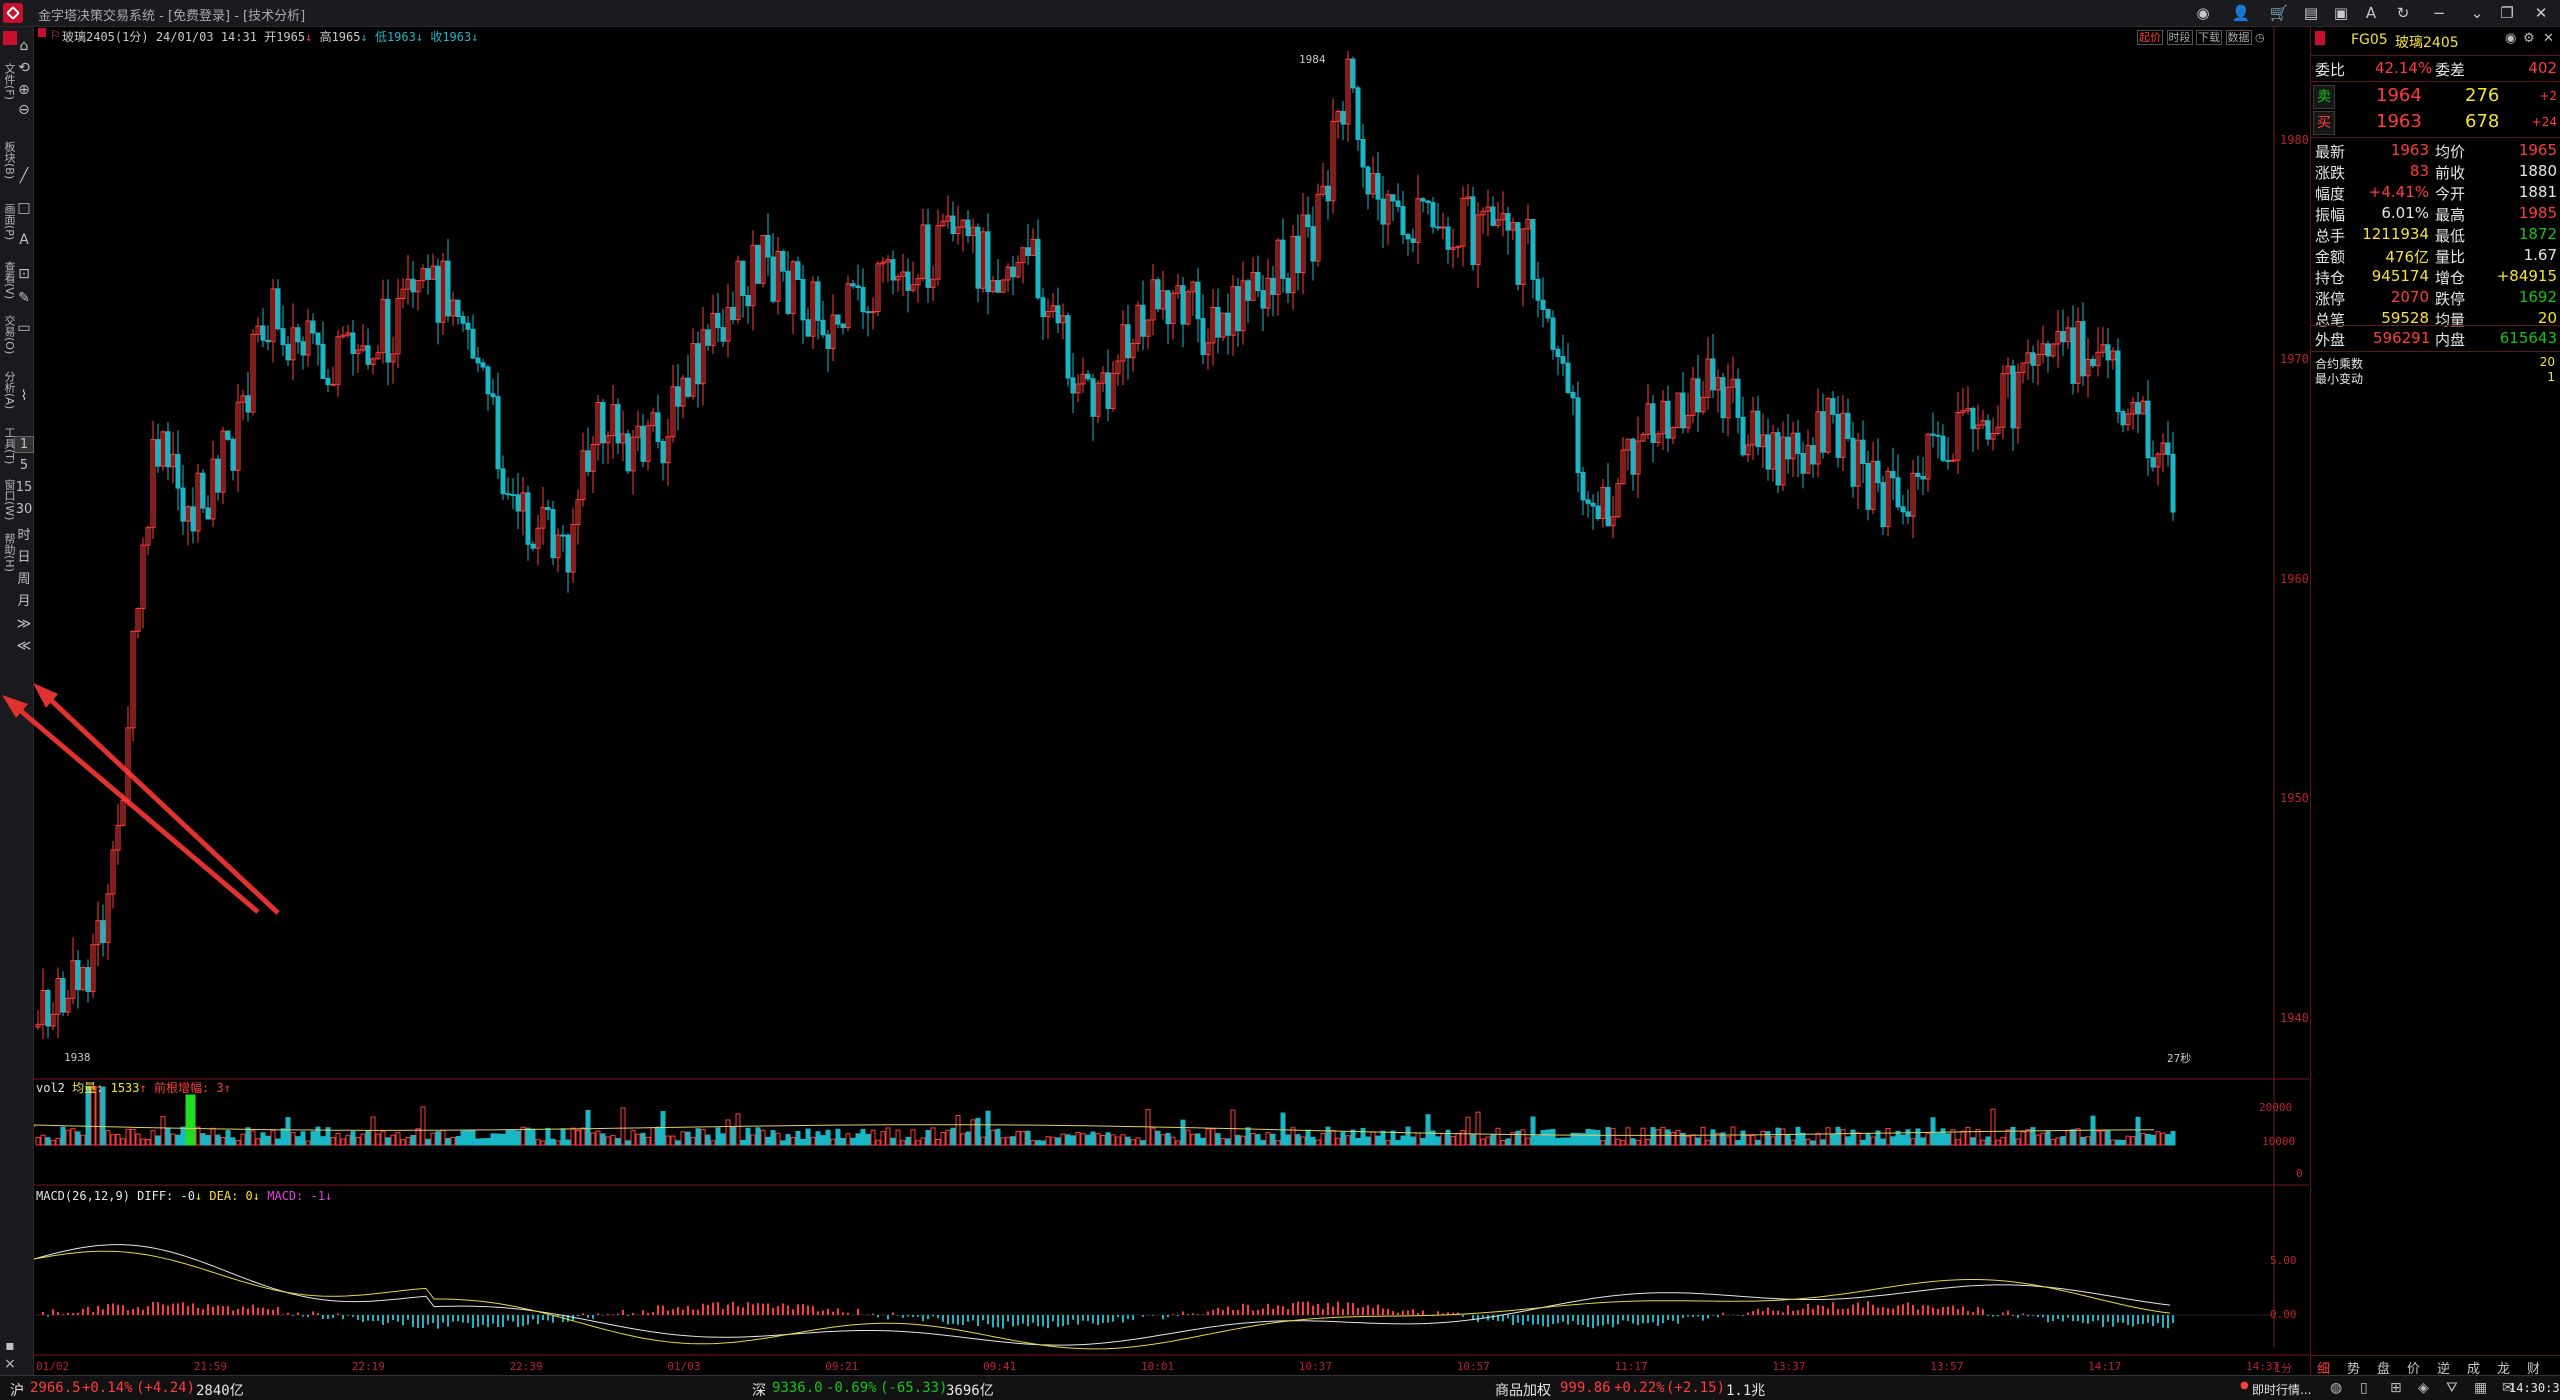 Image resolution: width=2560 pixels, height=1400 pixels. Describe the element at coordinates (2209, 37) in the screenshot. I see `btn-xiazai: 下载` at that location.